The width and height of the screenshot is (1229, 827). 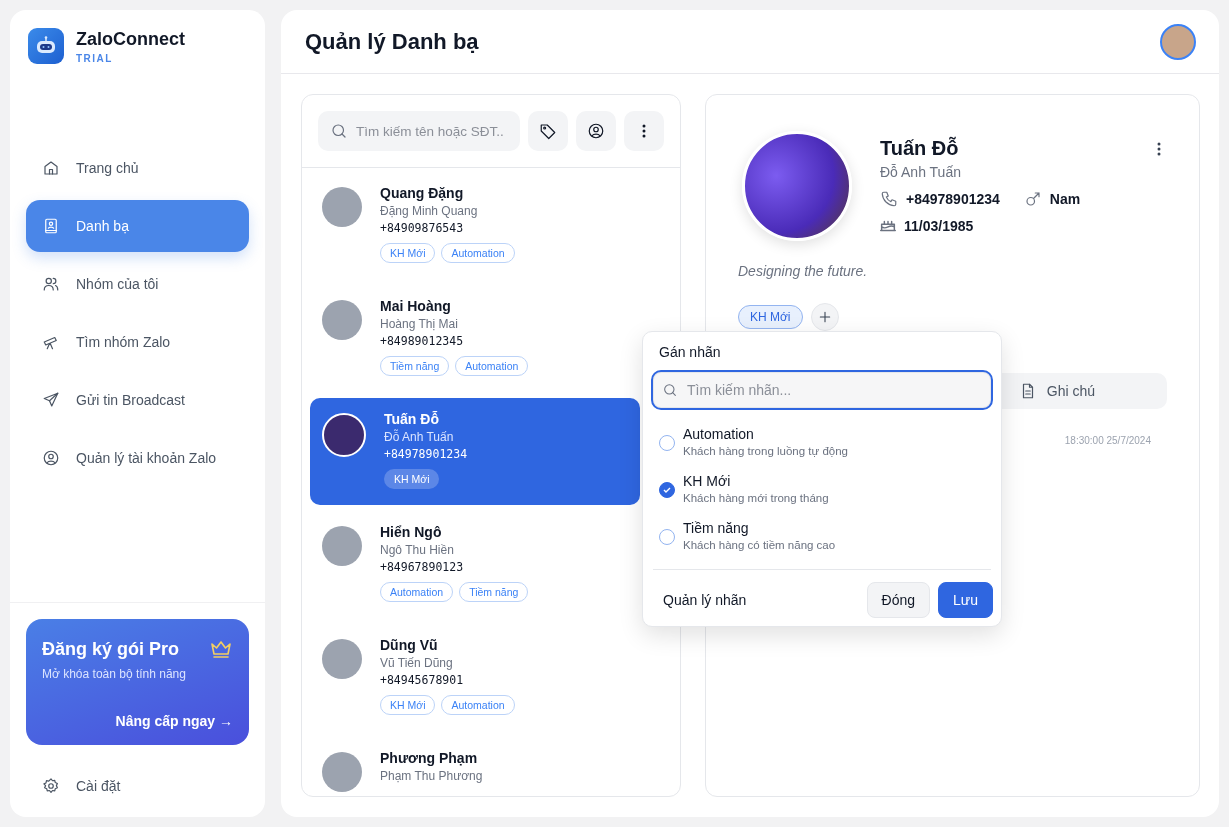 I want to click on tag-icon, so click(x=548, y=131).